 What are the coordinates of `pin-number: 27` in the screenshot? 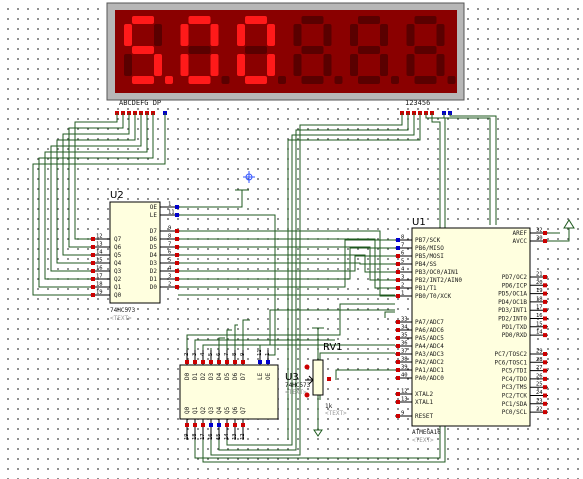 It's located at (539, 368).